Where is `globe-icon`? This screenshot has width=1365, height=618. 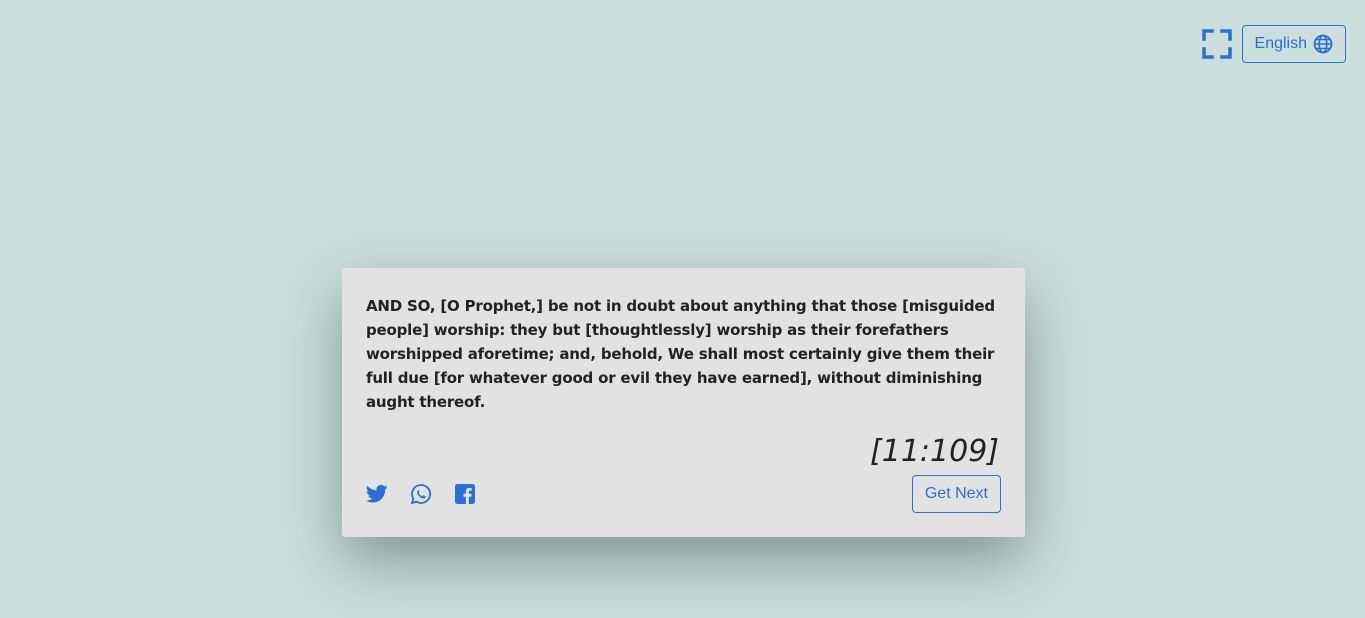 globe-icon is located at coordinates (1323, 44).